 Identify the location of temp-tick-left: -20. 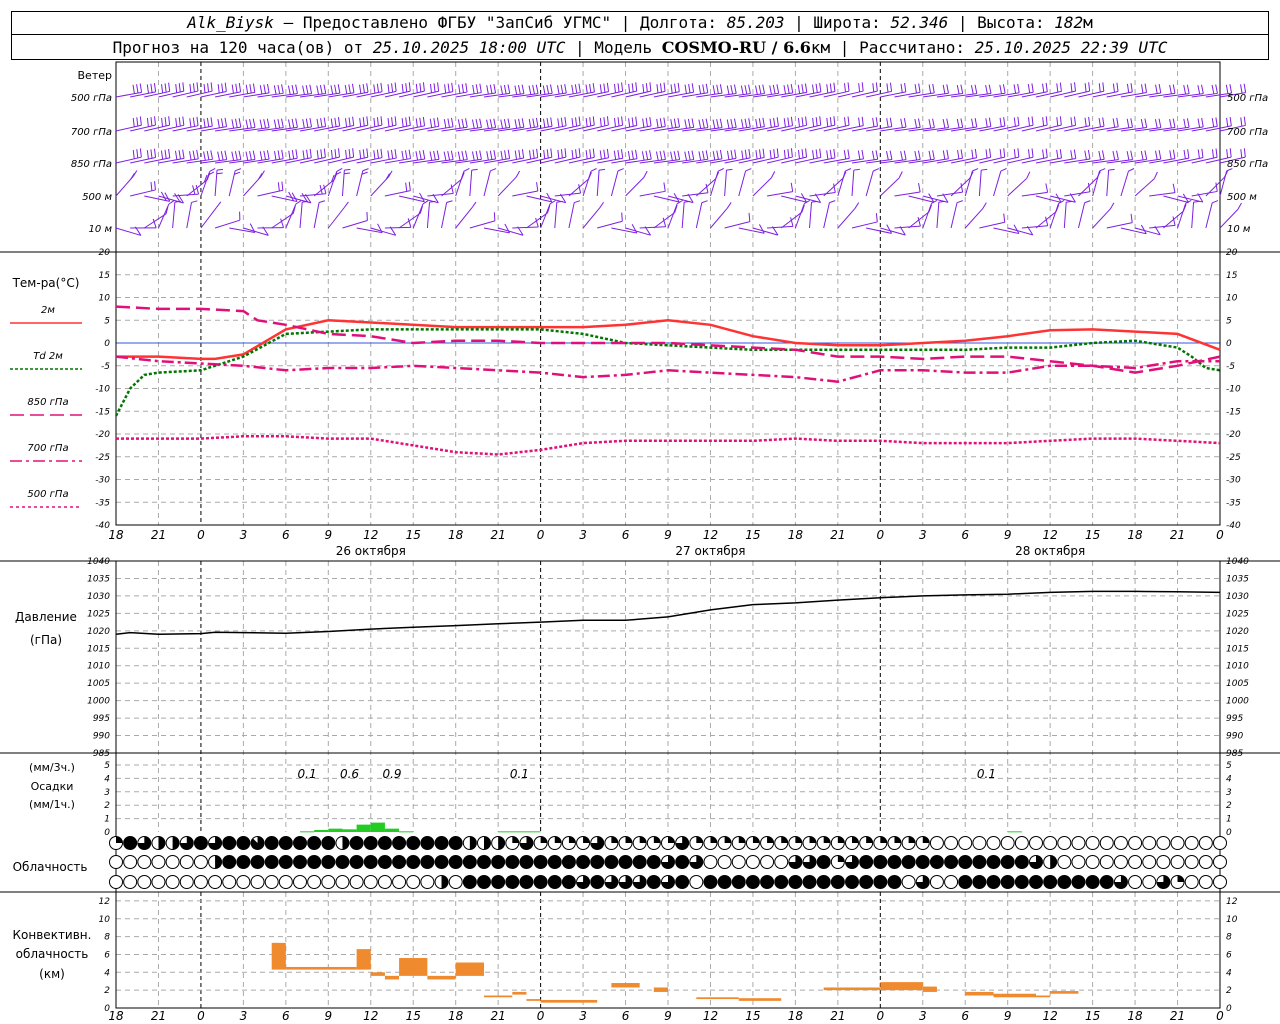
(102, 435).